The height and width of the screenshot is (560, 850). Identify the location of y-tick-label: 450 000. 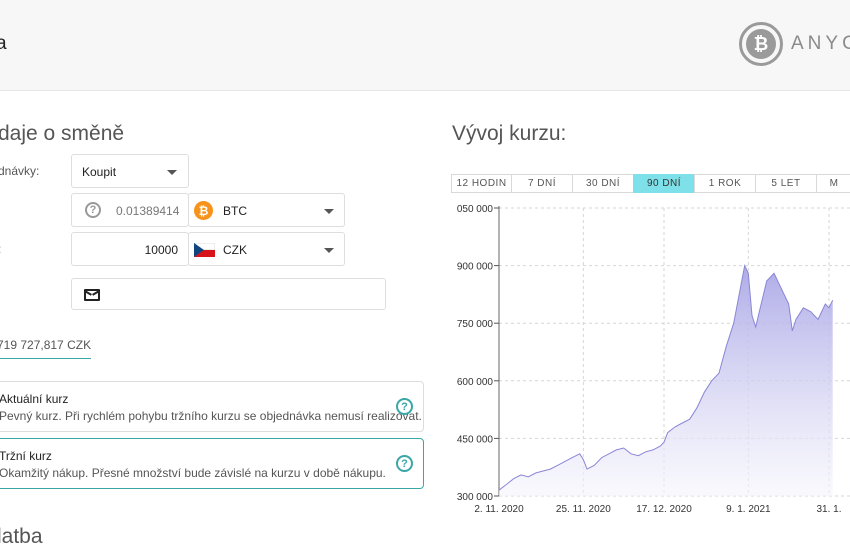
(475, 439).